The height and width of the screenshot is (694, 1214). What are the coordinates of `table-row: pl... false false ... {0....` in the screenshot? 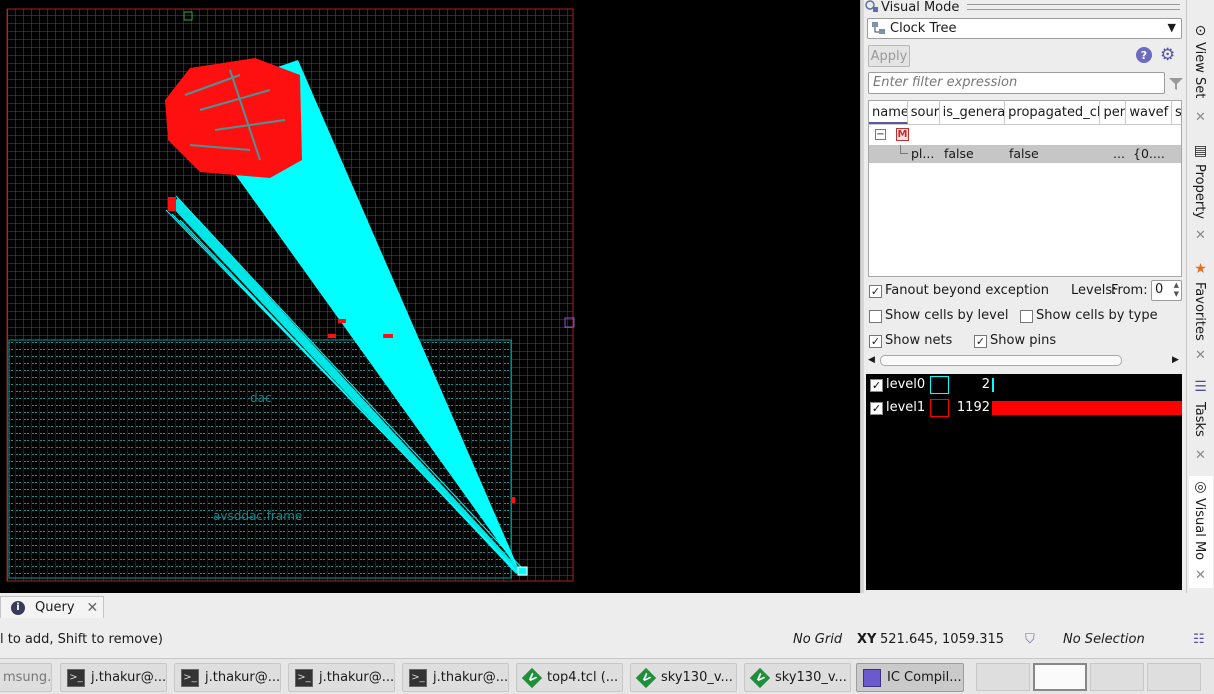 It's located at (1025, 154).